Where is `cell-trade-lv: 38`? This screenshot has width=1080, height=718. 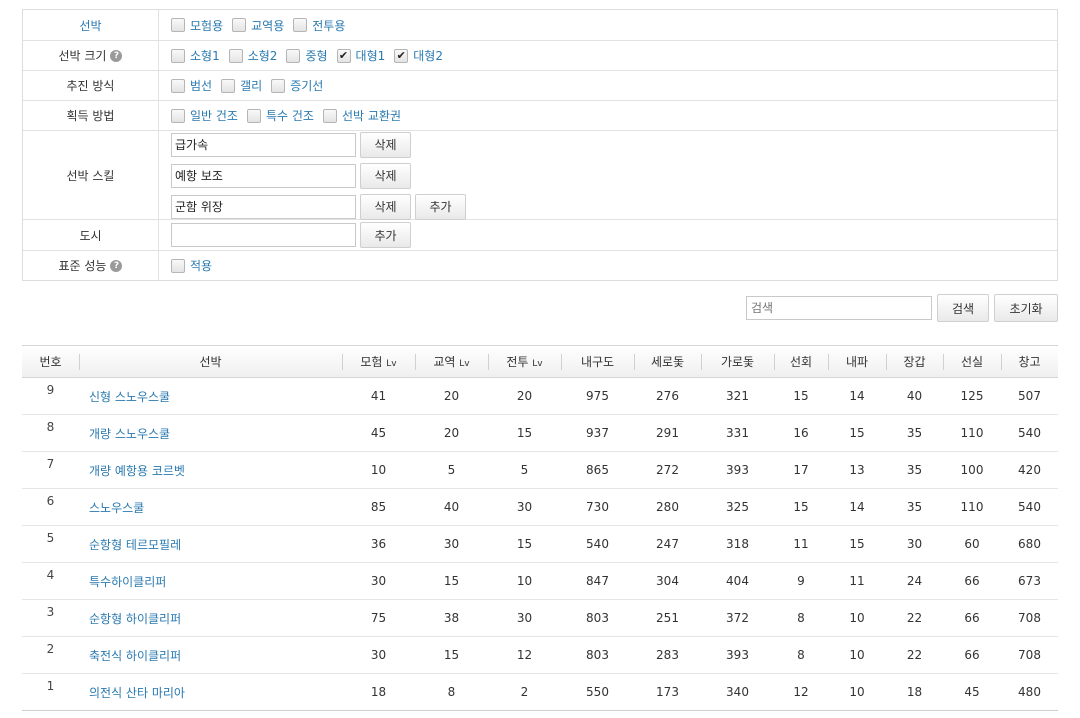
cell-trade-lv: 38 is located at coordinates (451, 618).